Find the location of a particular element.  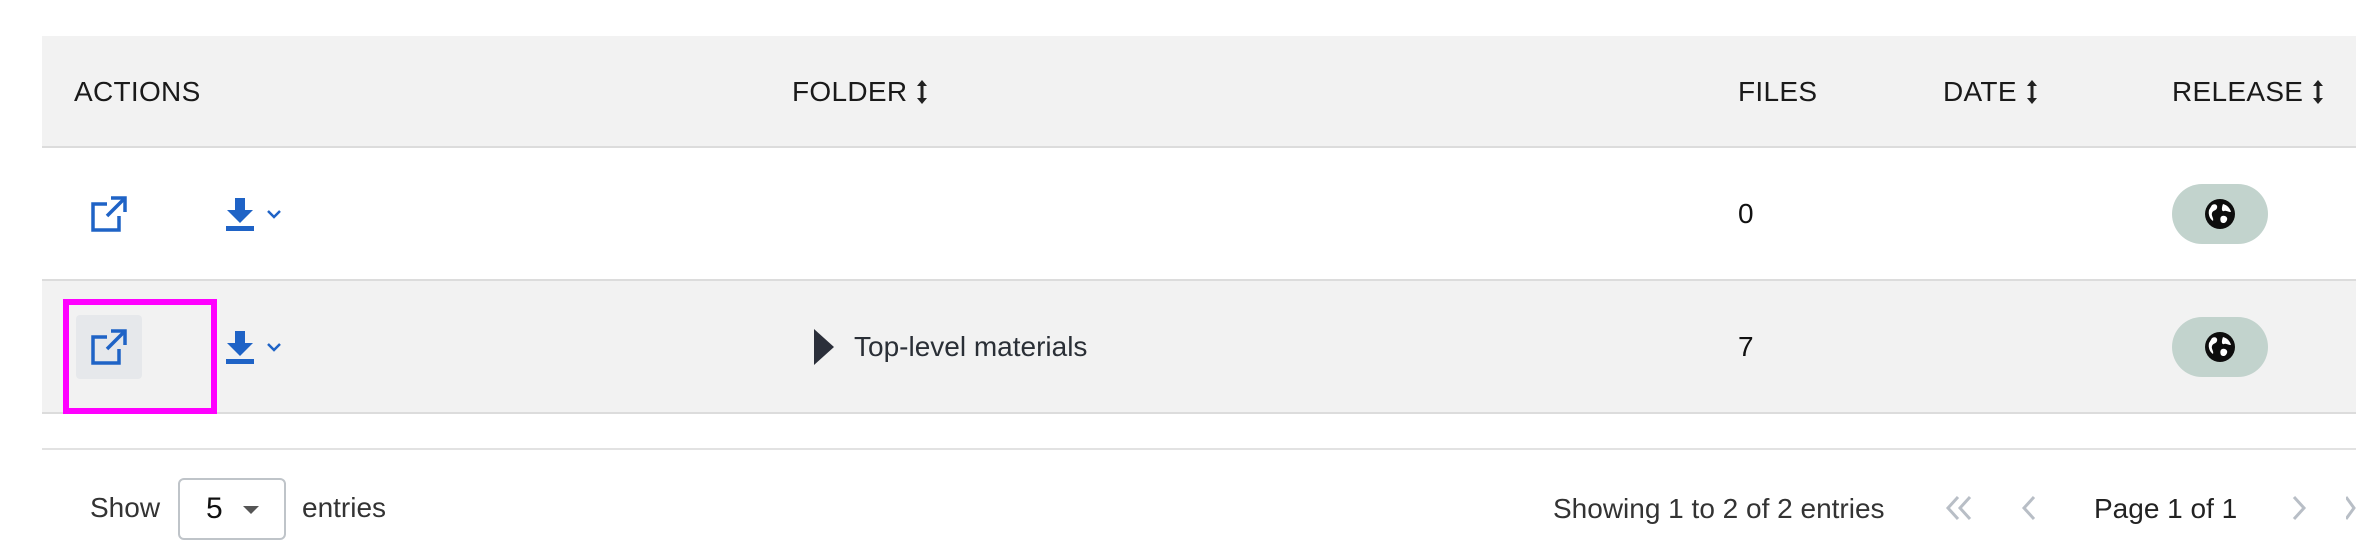

page-size-select: 5 is located at coordinates (232, 509).